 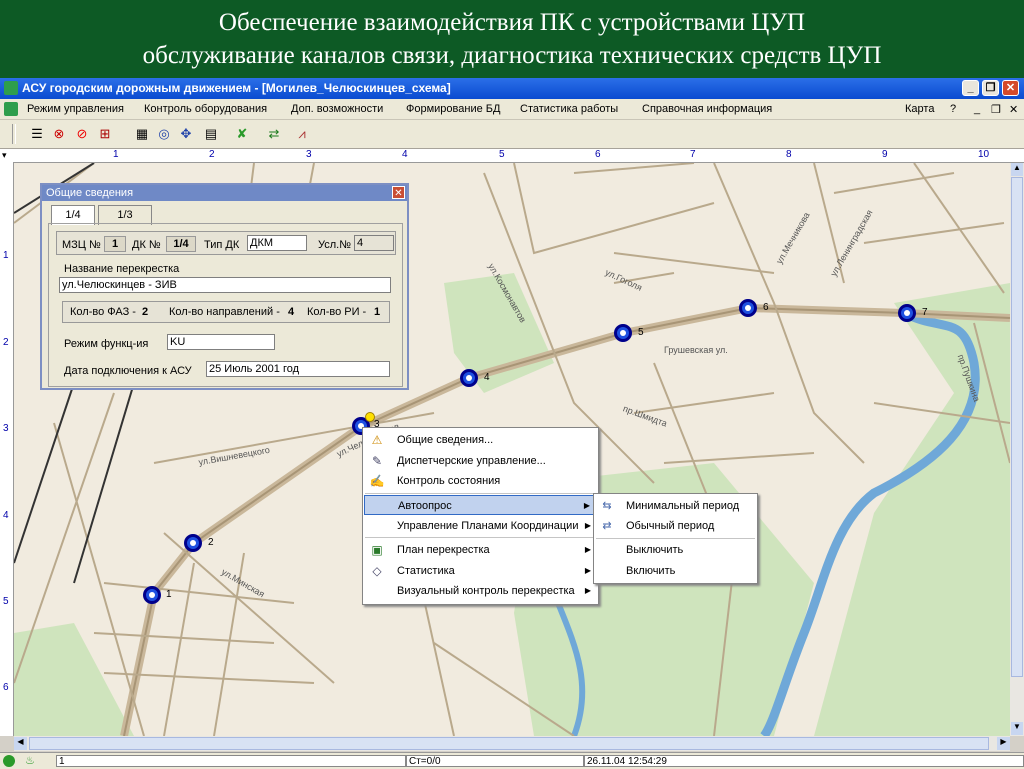 What do you see at coordinates (512, 760) in the screenshot?
I see `statusbar: ♨ 1 Ст=0/0 26.11.04 12:54:29` at bounding box center [512, 760].